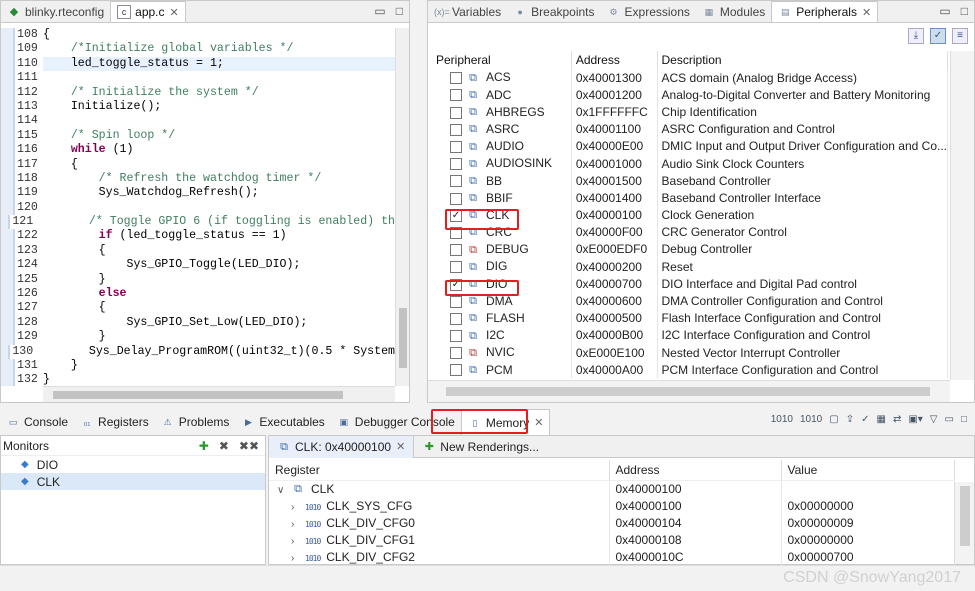 This screenshot has height=591, width=975. What do you see at coordinates (342, 446) in the screenshot?
I see `rendering-tab: ⧉ CLK: 0x40000100 ✕` at bounding box center [342, 446].